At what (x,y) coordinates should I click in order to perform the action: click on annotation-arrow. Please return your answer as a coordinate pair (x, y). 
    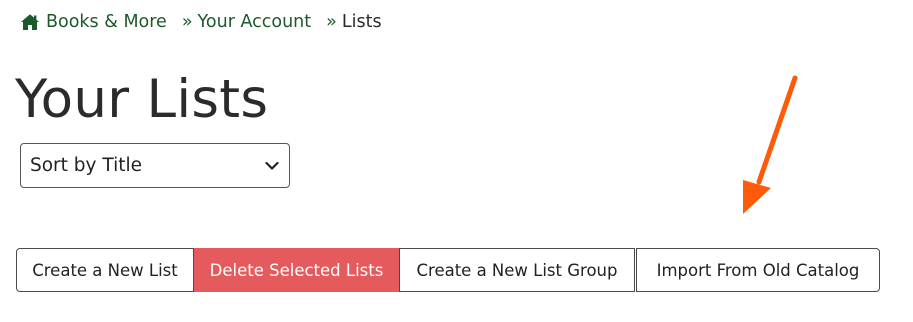
    Looking at the image, I should click on (770, 144).